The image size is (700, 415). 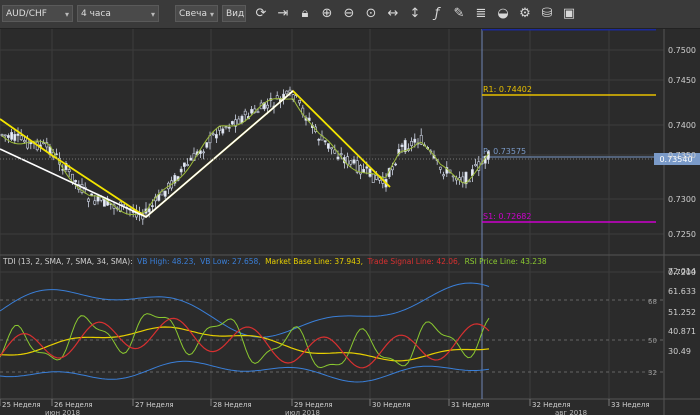 I want to click on indicator-tick-label: 51.252, so click(x=682, y=312).